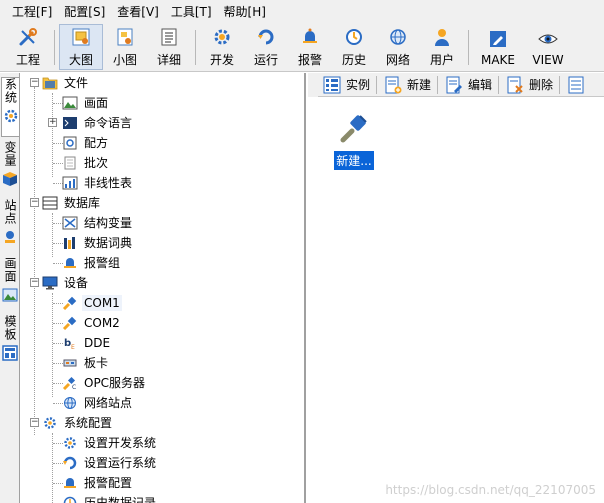 This screenshot has height=503, width=604. Describe the element at coordinates (98, 183) in the screenshot. I see `tree-node-nonlinear-table: 非线性表` at that location.